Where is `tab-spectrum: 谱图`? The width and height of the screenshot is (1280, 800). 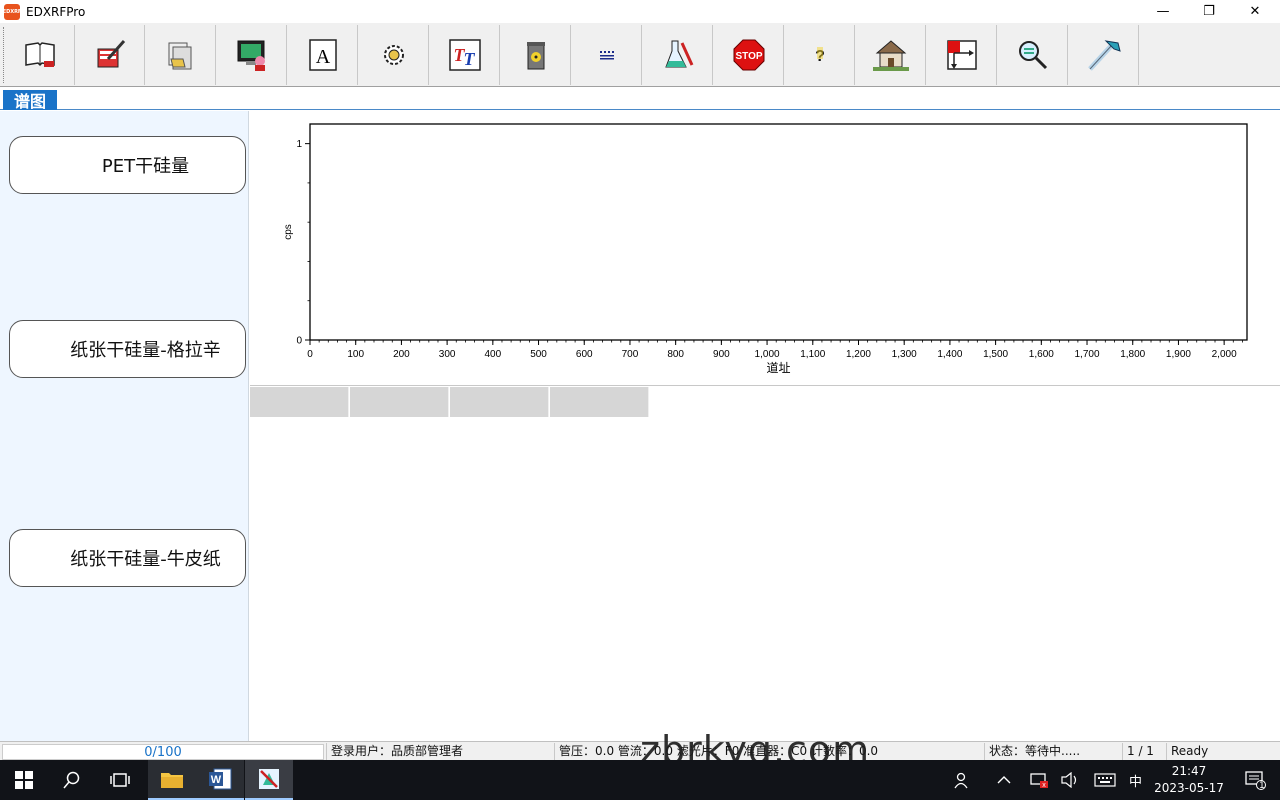 tab-spectrum: 谱图 is located at coordinates (30, 100).